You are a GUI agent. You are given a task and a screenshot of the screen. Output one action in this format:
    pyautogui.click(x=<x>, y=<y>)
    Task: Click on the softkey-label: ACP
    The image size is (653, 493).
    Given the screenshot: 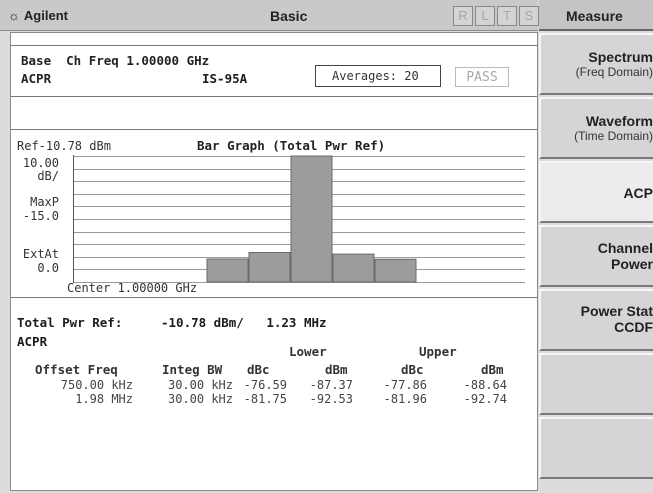 What is the action you would take?
    pyautogui.click(x=638, y=193)
    